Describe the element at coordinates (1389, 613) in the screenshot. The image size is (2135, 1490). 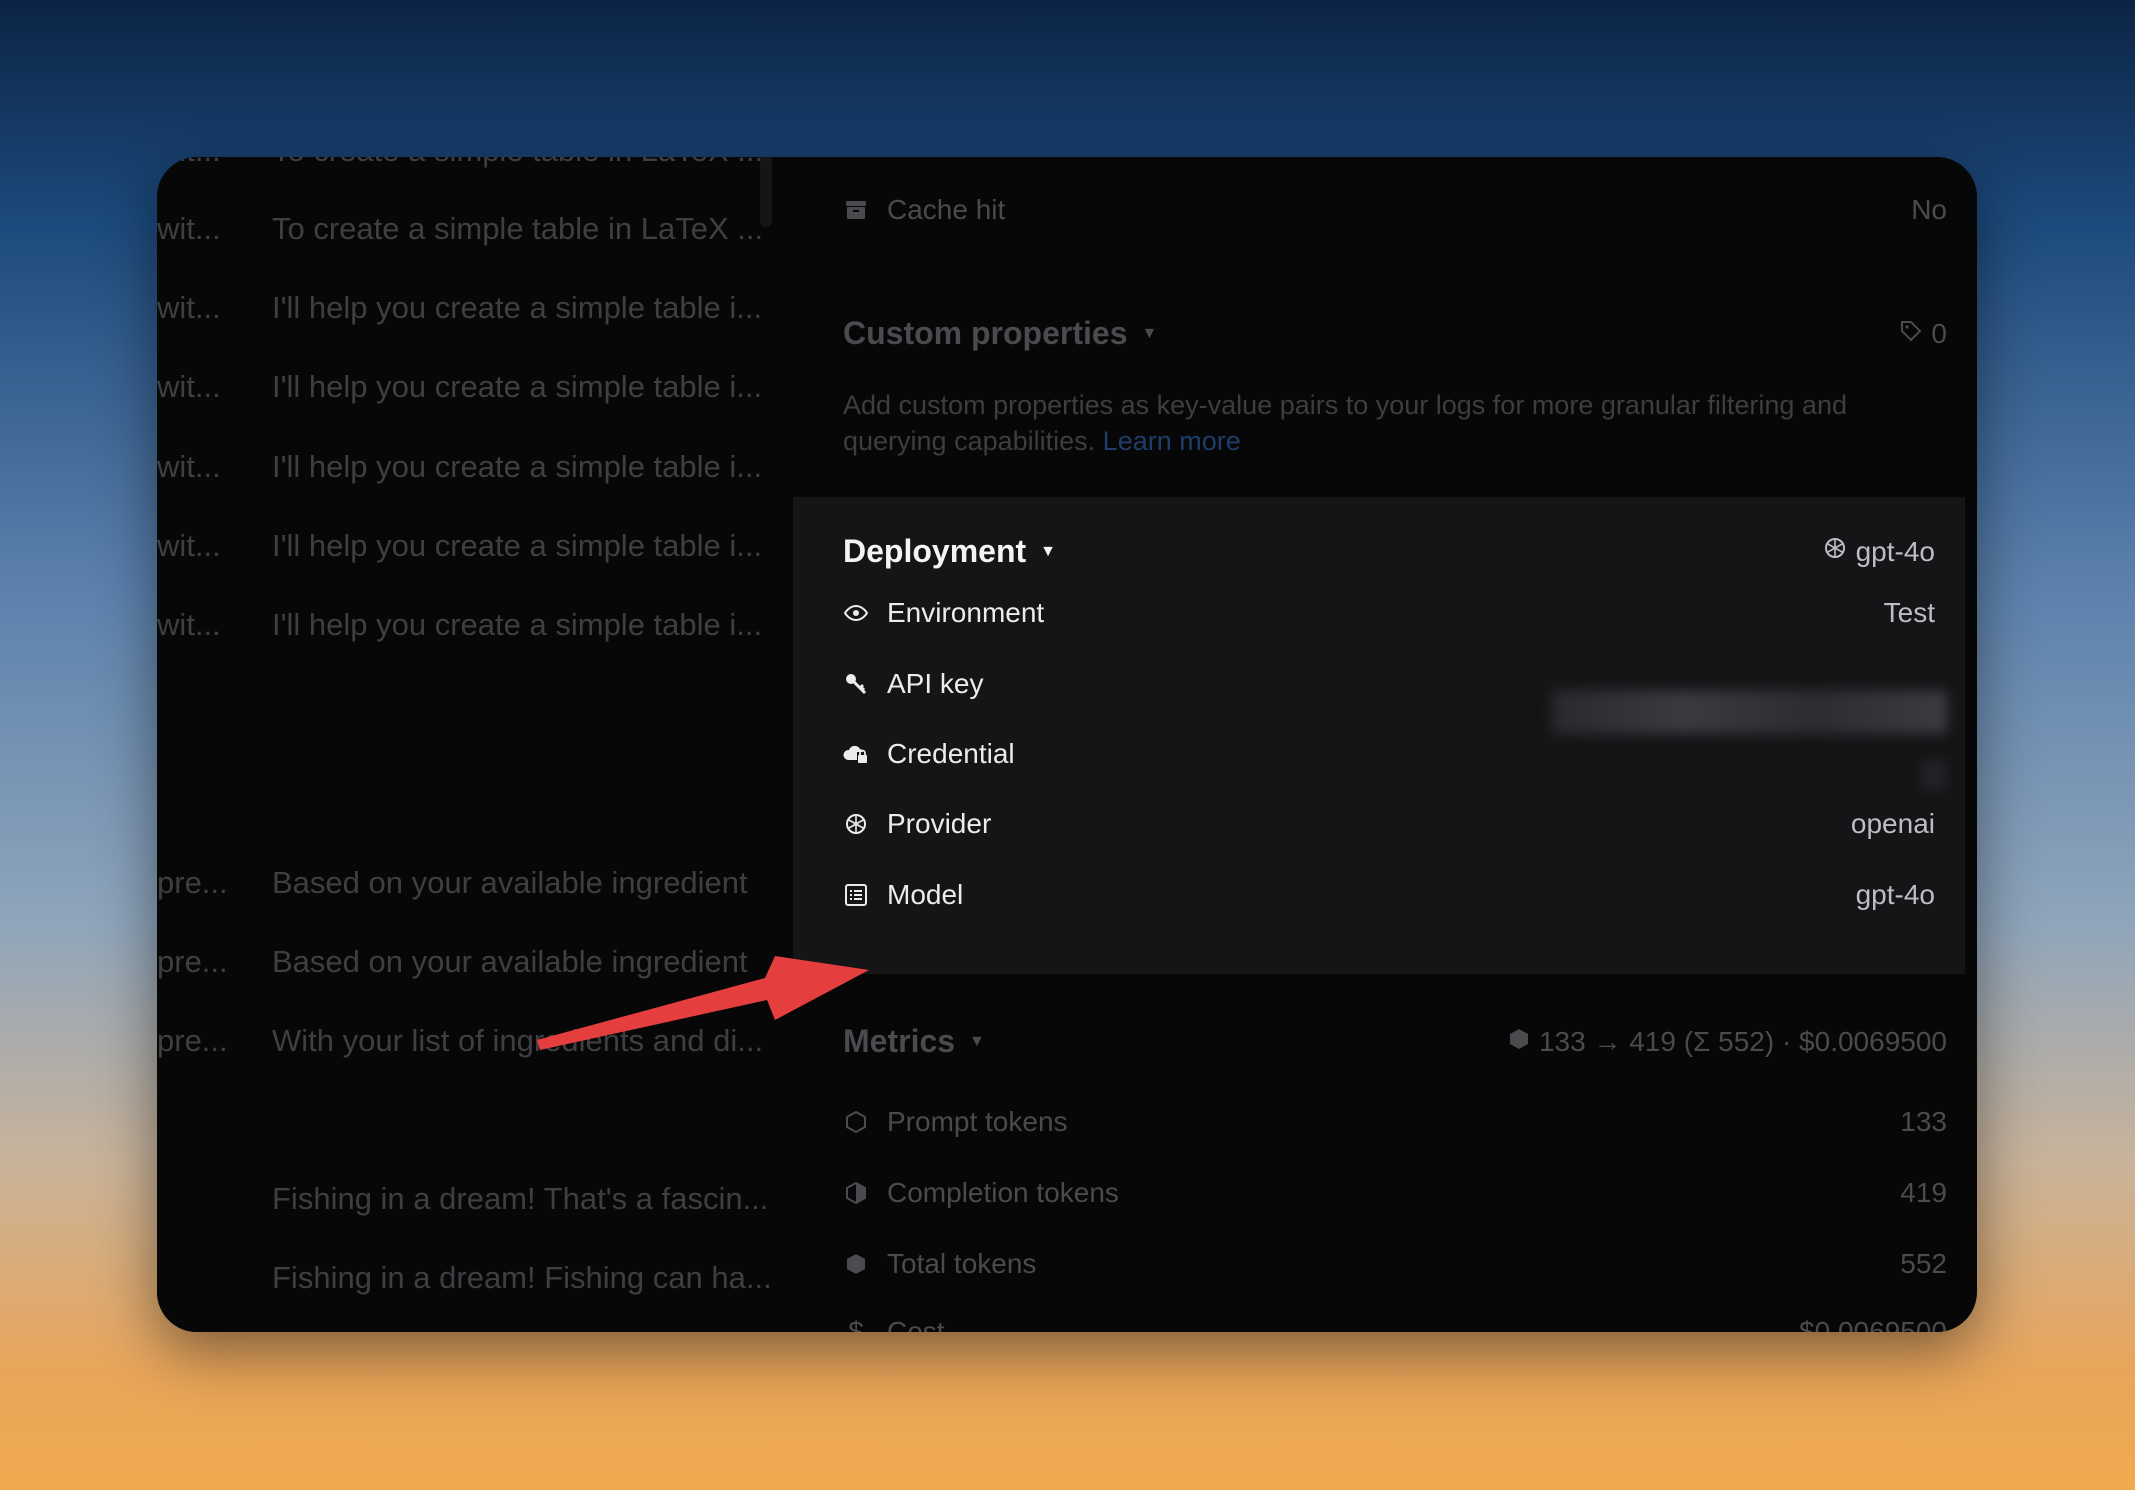
I see `environment-row: Environment Test` at that location.